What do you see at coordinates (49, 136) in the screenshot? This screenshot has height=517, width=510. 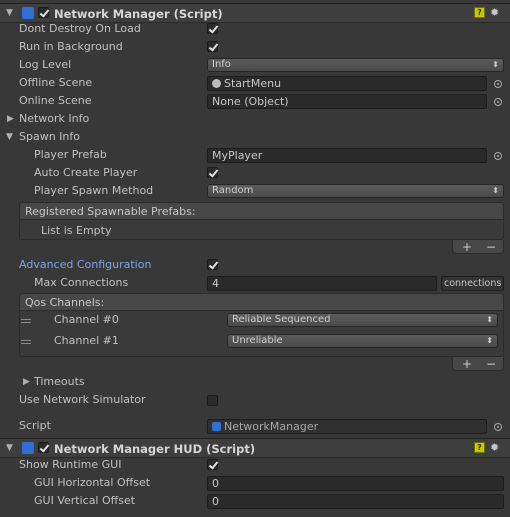 I see `spawn-info-foldout: Spawn Info` at bounding box center [49, 136].